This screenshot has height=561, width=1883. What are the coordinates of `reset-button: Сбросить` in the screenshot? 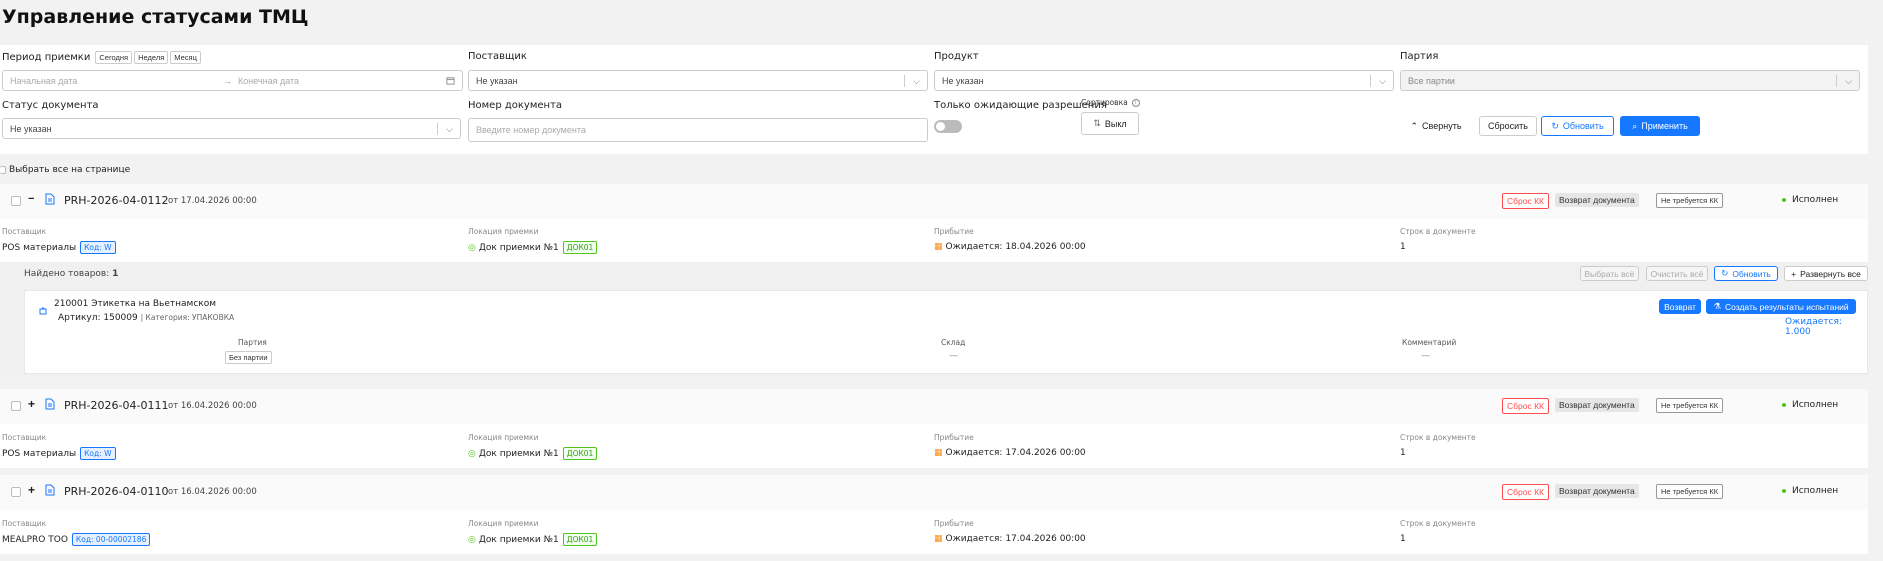 It's located at (1508, 126).